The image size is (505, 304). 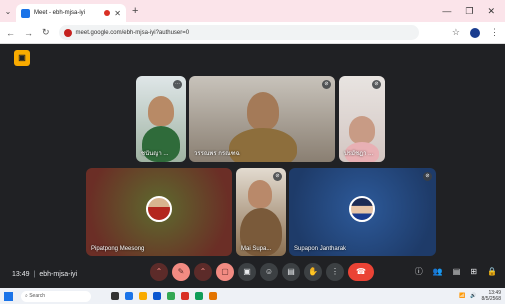 I want to click on host-controls-icon: 🔒, so click(x=492, y=272).